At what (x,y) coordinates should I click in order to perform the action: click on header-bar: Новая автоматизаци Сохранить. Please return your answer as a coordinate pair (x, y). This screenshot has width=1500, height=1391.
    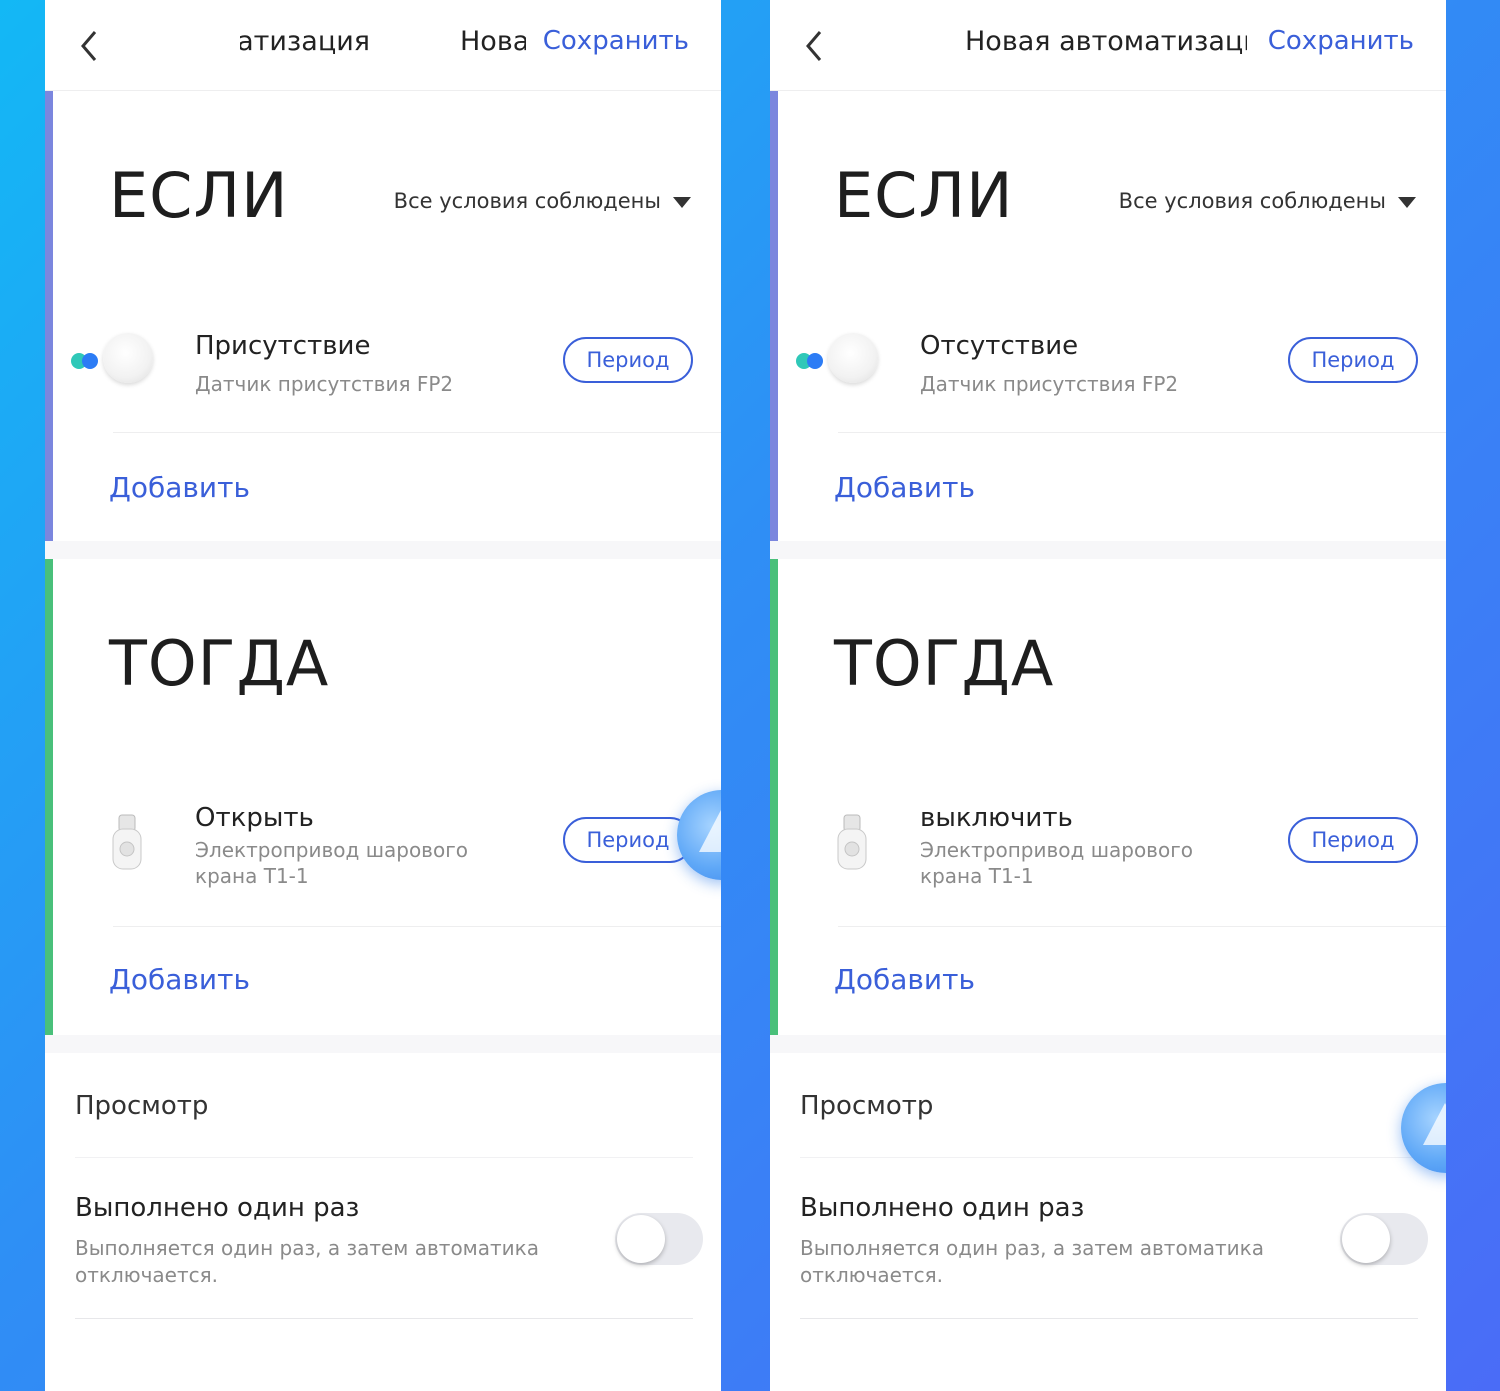
    Looking at the image, I should click on (1108, 45).